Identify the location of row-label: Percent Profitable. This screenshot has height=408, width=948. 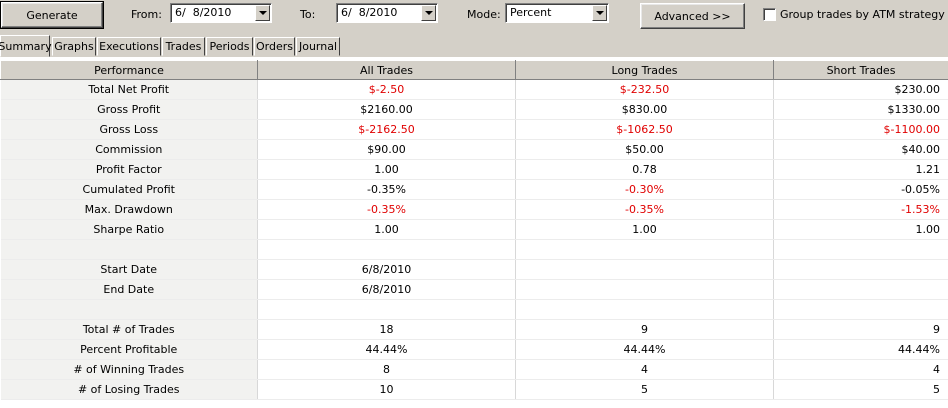
(129, 350).